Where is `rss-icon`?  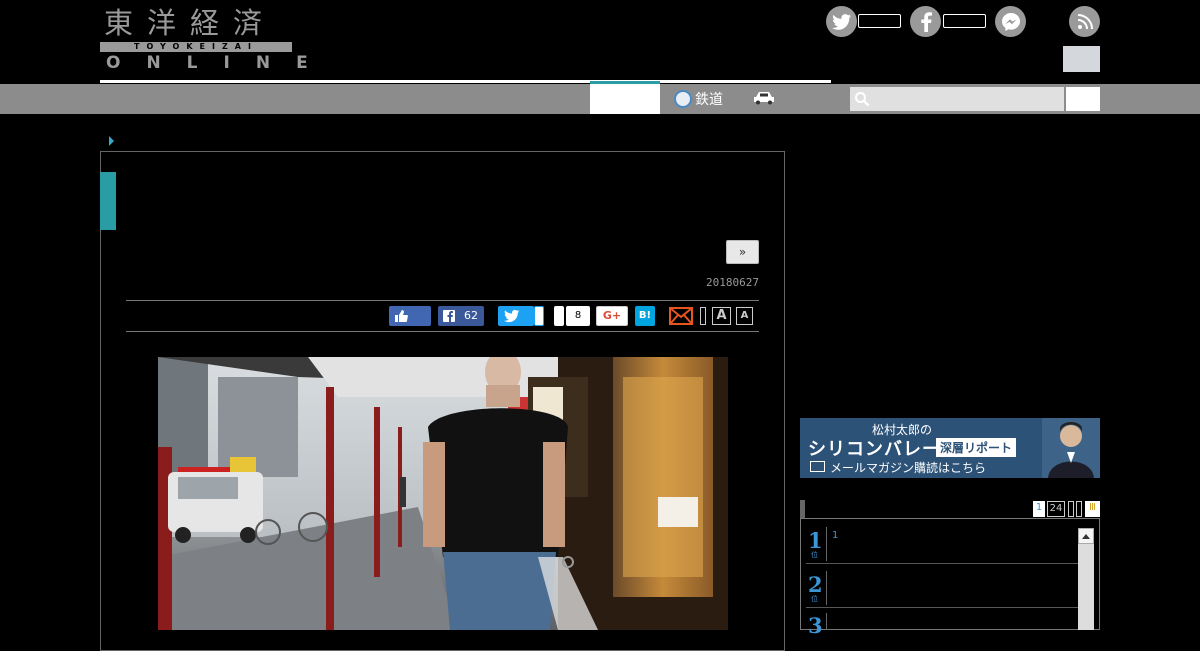
rss-icon is located at coordinates (1084, 21).